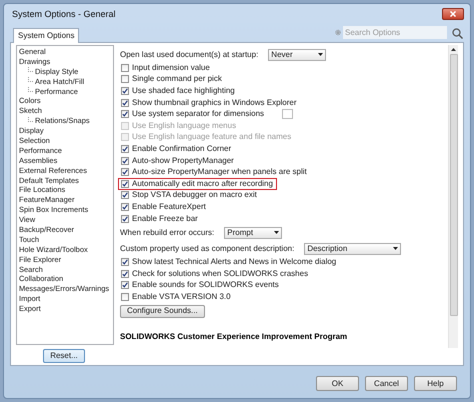 This screenshot has width=474, height=402. What do you see at coordinates (200, 286) in the screenshot?
I see `checkbox-row: Enable sounds for SOLIDWORKS events` at bounding box center [200, 286].